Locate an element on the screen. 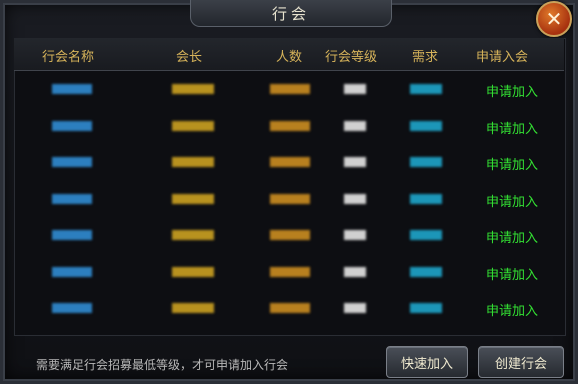 This screenshot has width=578, height=384. header-guild-level: 行会等级 is located at coordinates (351, 57).